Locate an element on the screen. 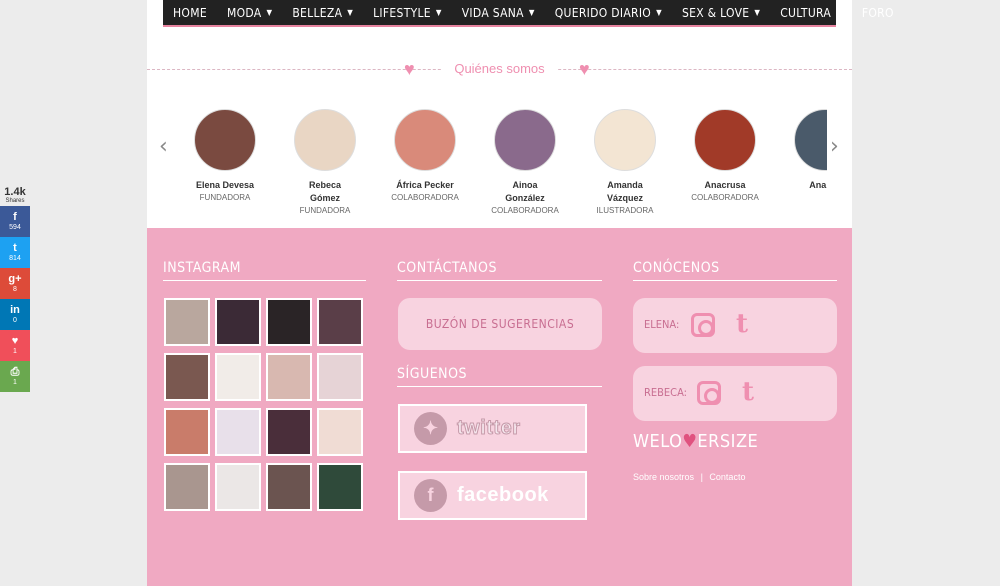  member-card: Ainoa González COLABORADORA is located at coordinates (525, 162).